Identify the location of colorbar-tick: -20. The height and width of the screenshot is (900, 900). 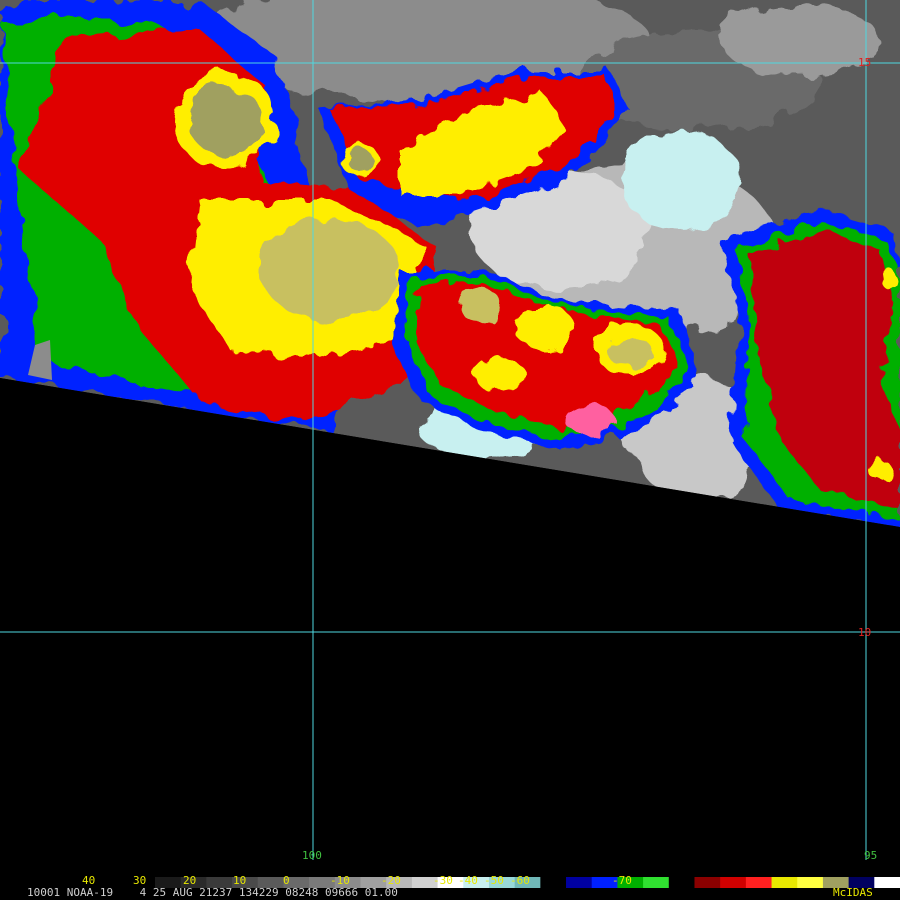
(391, 880).